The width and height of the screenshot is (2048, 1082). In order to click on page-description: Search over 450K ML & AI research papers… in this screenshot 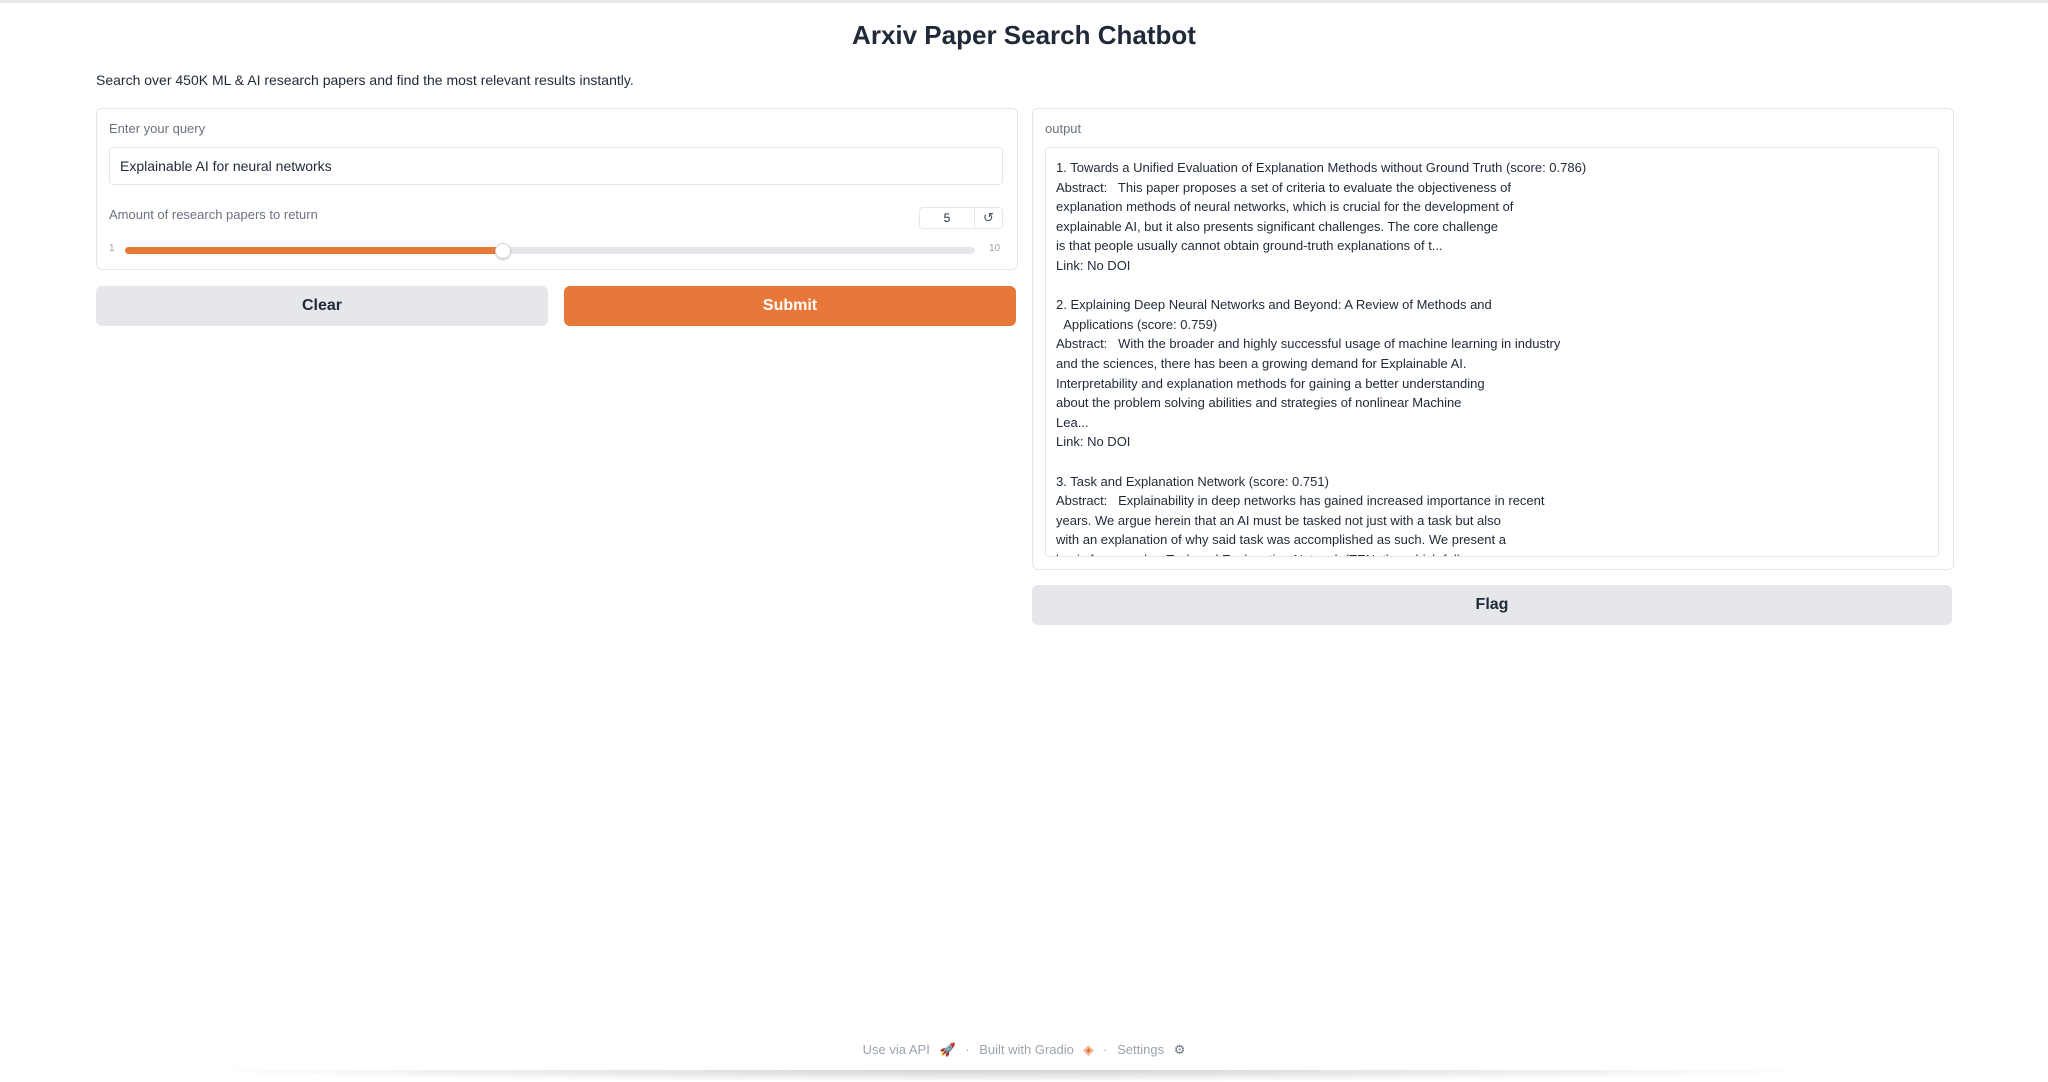, I will do `click(365, 80)`.